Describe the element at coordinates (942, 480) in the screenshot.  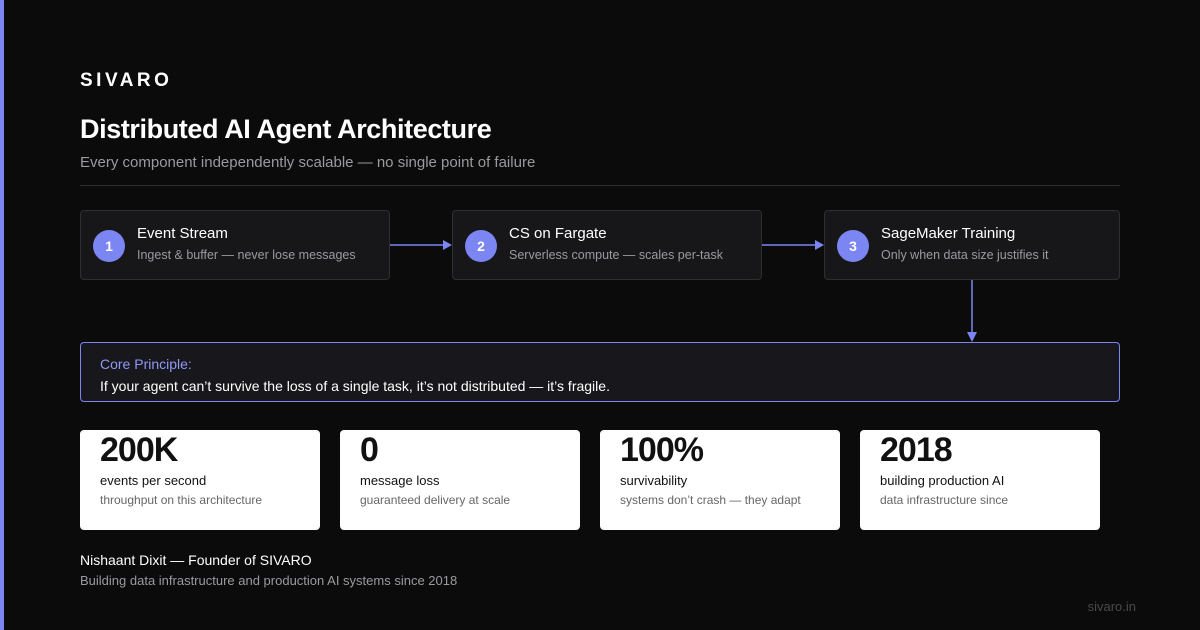
I see `stat-label: building production AI` at that location.